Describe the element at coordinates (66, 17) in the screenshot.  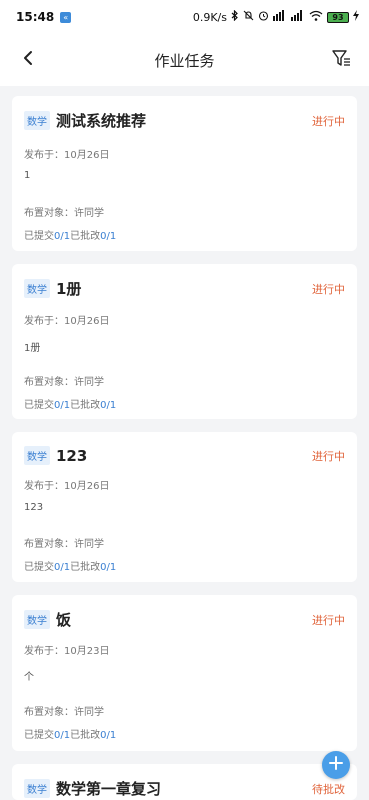
I see `app-notification-icon: «` at that location.